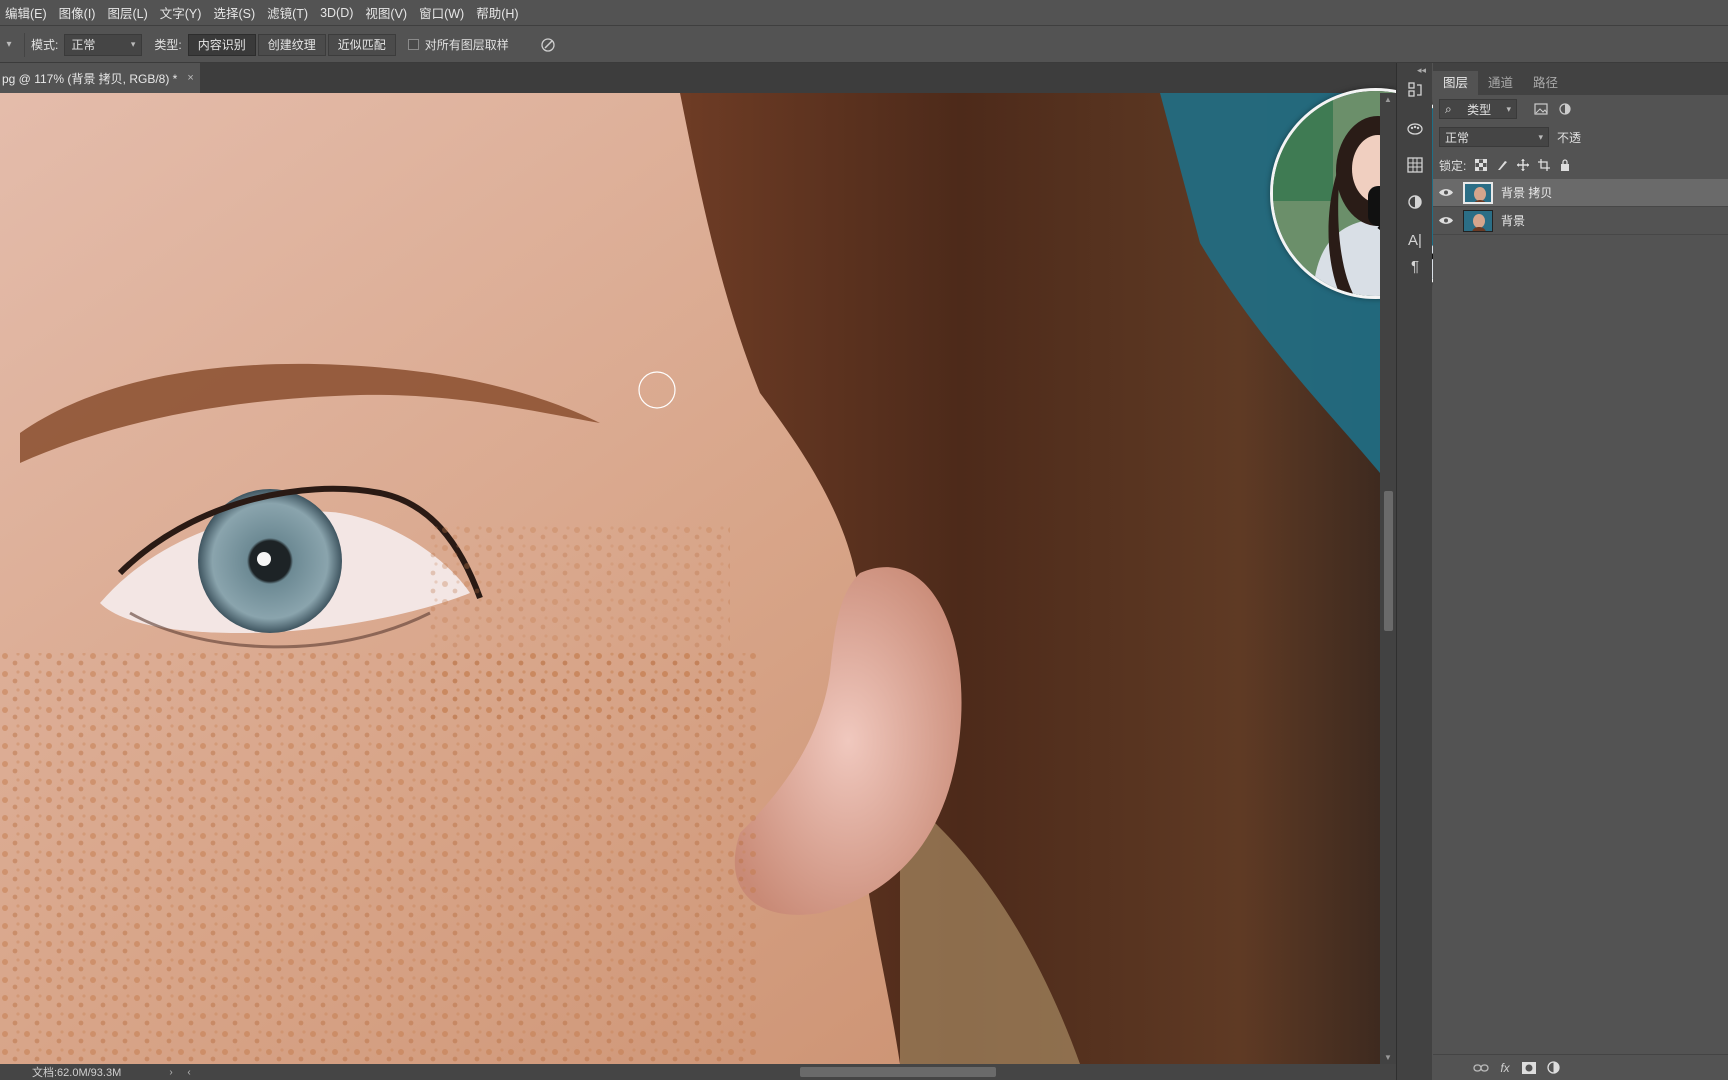 The image size is (1728, 1080). I want to click on tab-channels: 通道, so click(1500, 83).